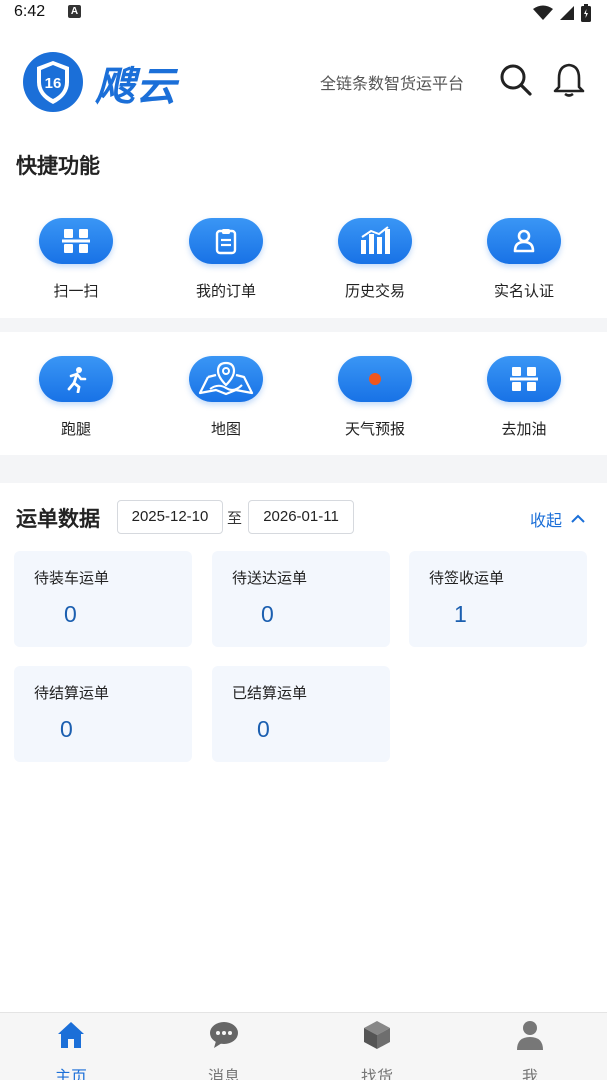 The width and height of the screenshot is (607, 1080). Describe the element at coordinates (524, 429) in the screenshot. I see `refuel-label: 去加油` at that location.